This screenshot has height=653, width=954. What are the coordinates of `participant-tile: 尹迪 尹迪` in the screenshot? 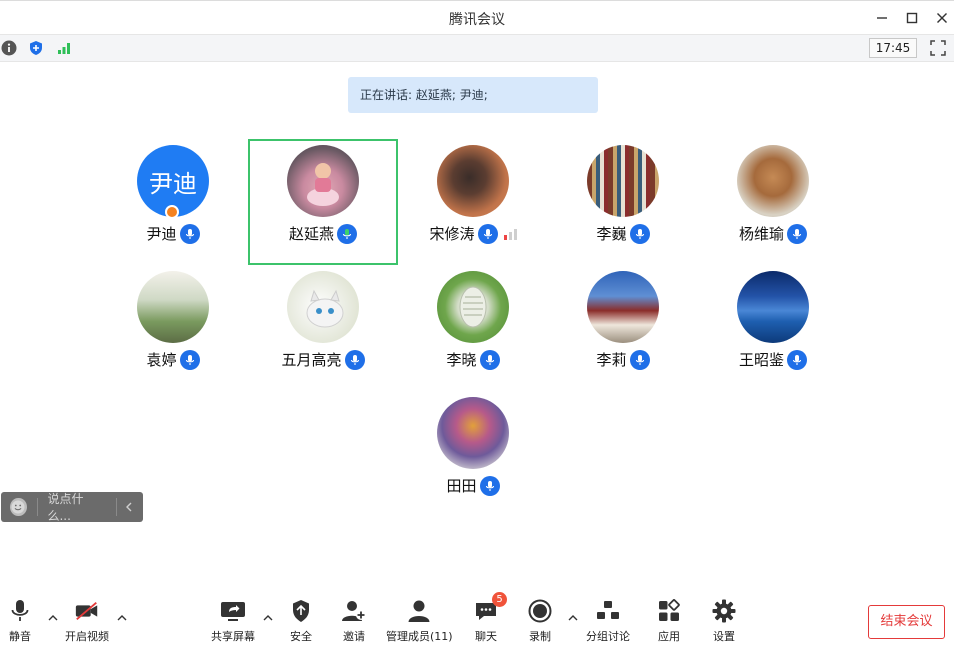 It's located at (173, 202).